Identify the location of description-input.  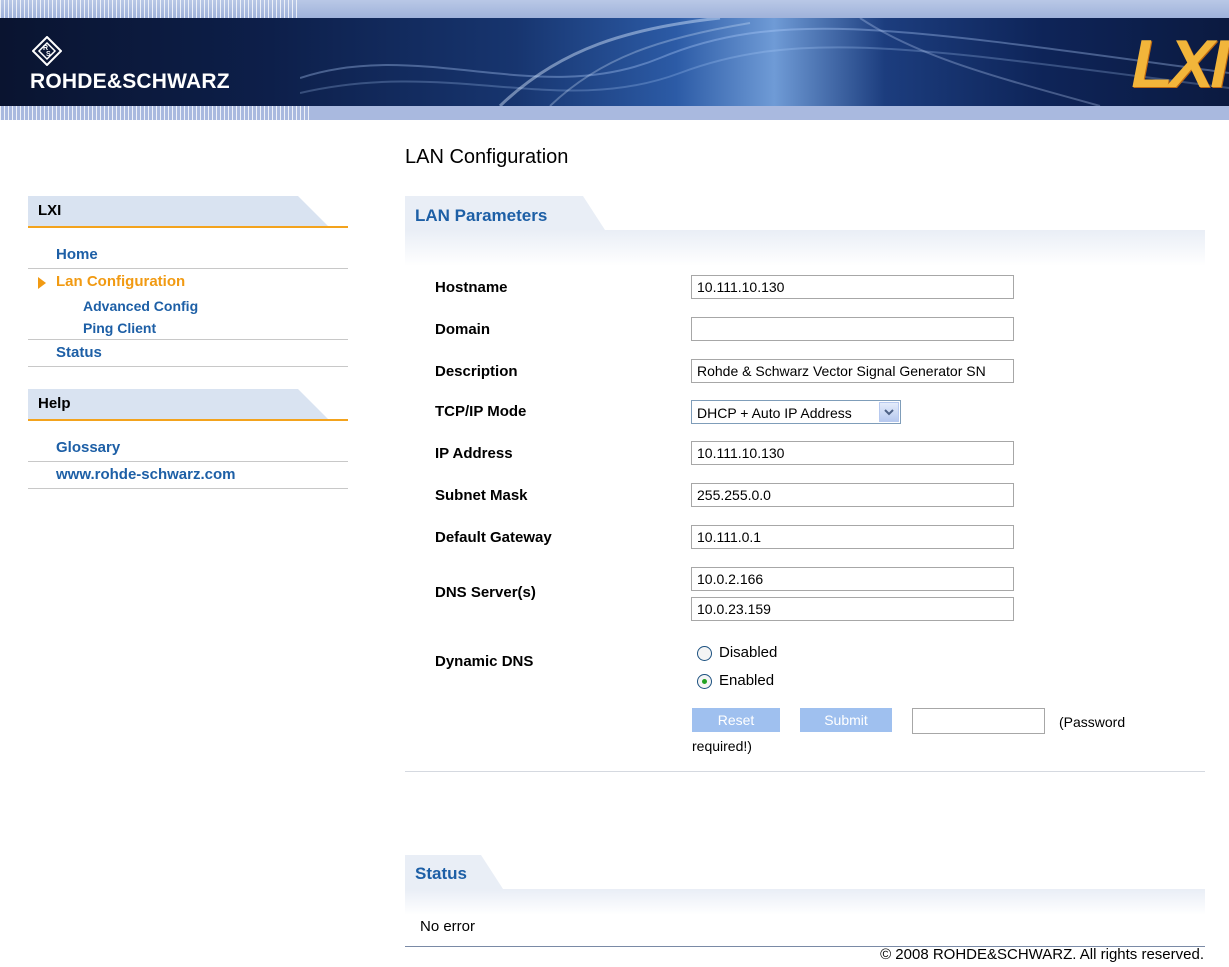
(852, 371).